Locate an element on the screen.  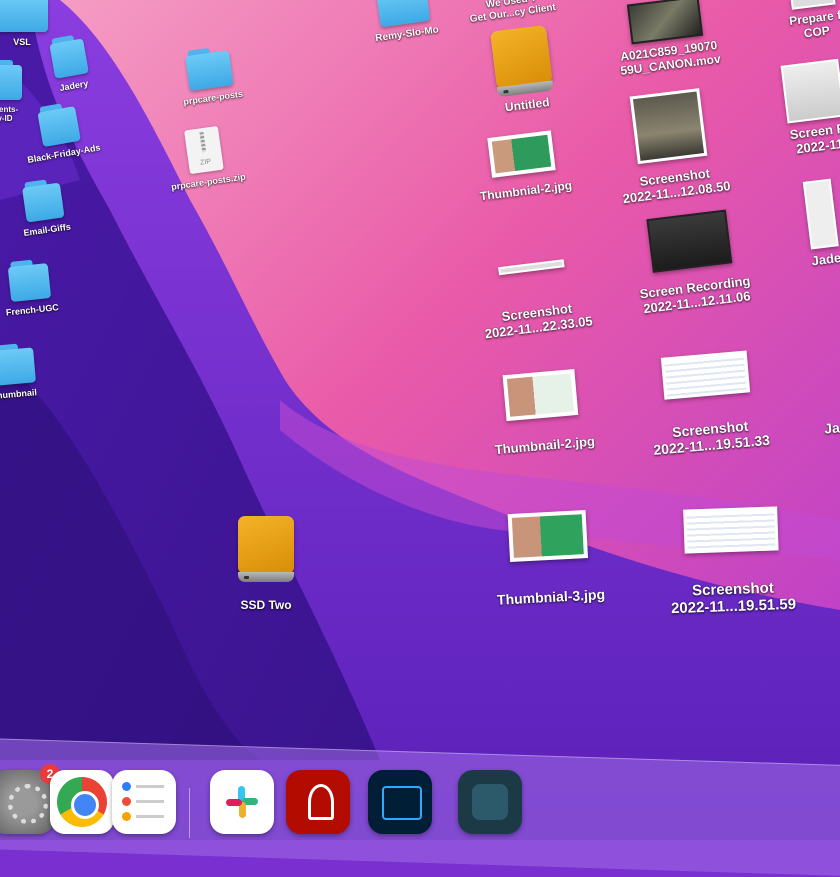
photoshop-app is located at coordinates (400, 802).